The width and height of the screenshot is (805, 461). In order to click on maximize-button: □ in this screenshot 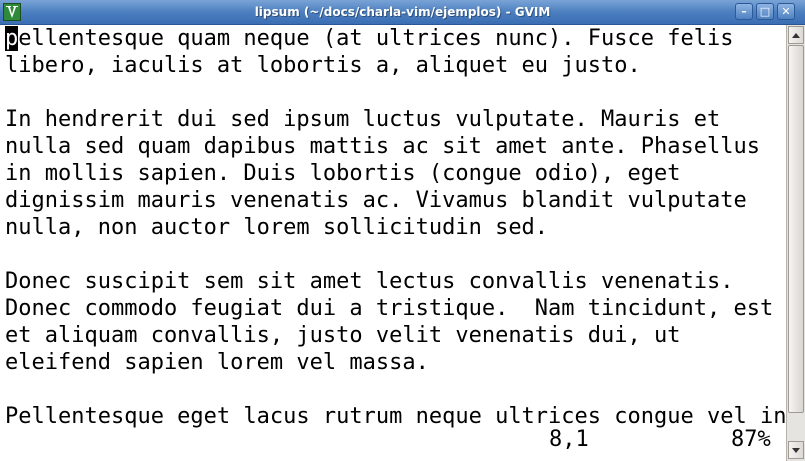, I will do `click(765, 11)`.